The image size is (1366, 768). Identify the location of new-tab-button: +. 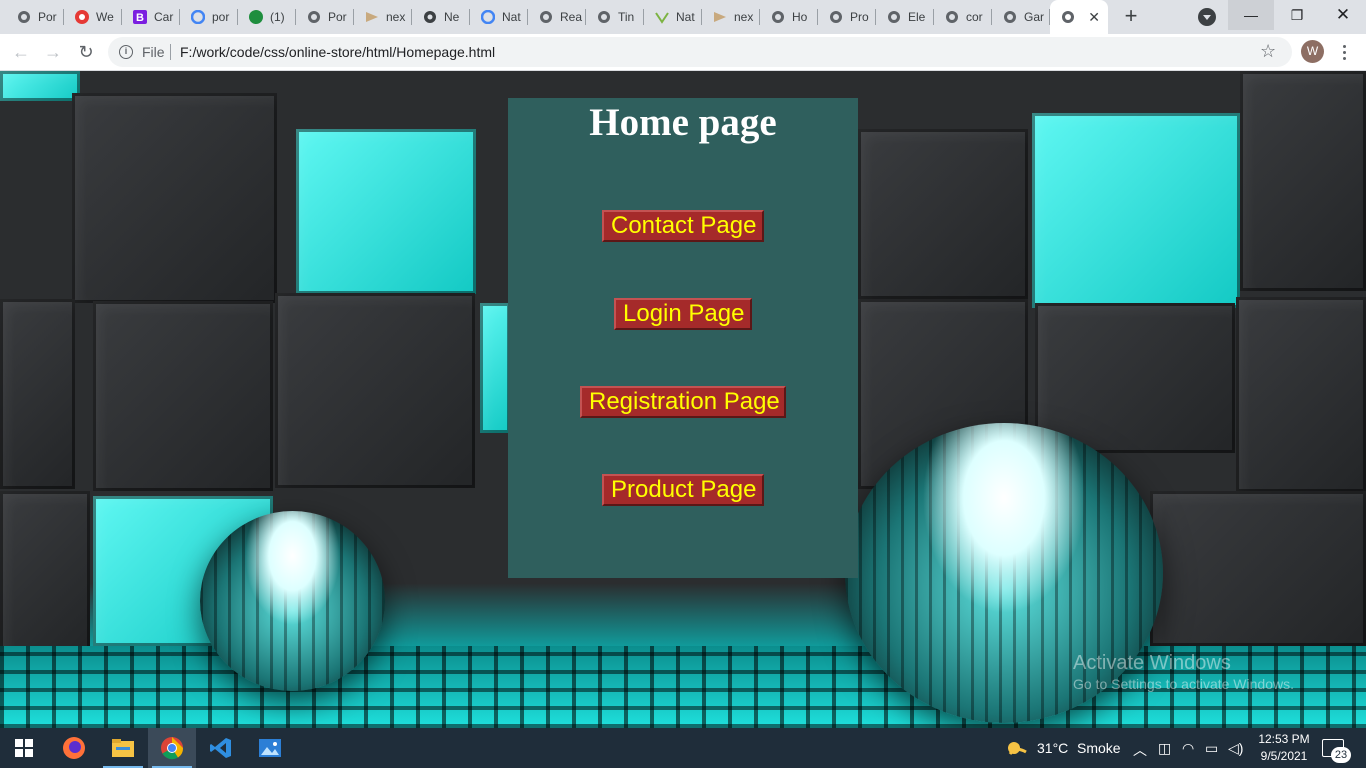
(1131, 17).